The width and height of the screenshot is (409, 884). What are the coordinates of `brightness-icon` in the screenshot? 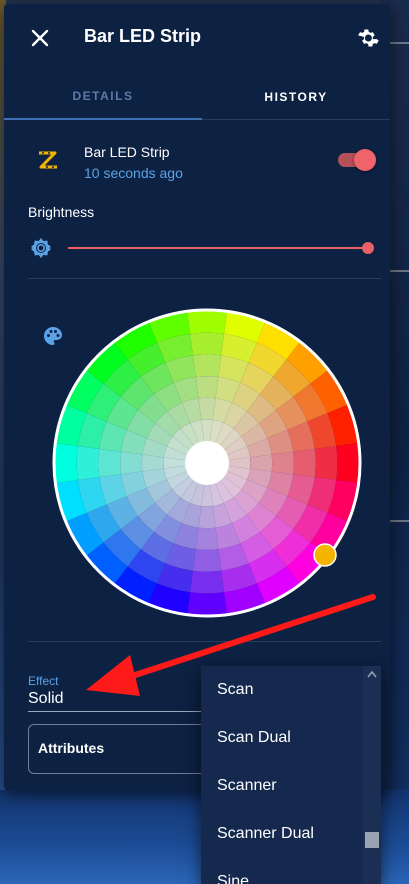 It's located at (41, 248).